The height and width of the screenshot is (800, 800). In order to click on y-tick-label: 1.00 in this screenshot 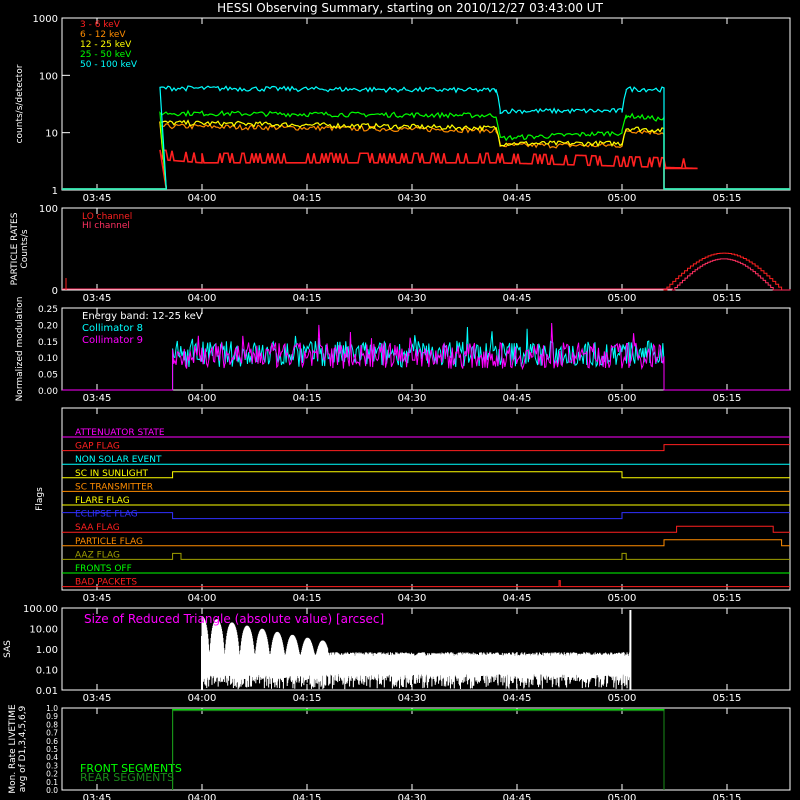, I will do `click(47, 650)`.